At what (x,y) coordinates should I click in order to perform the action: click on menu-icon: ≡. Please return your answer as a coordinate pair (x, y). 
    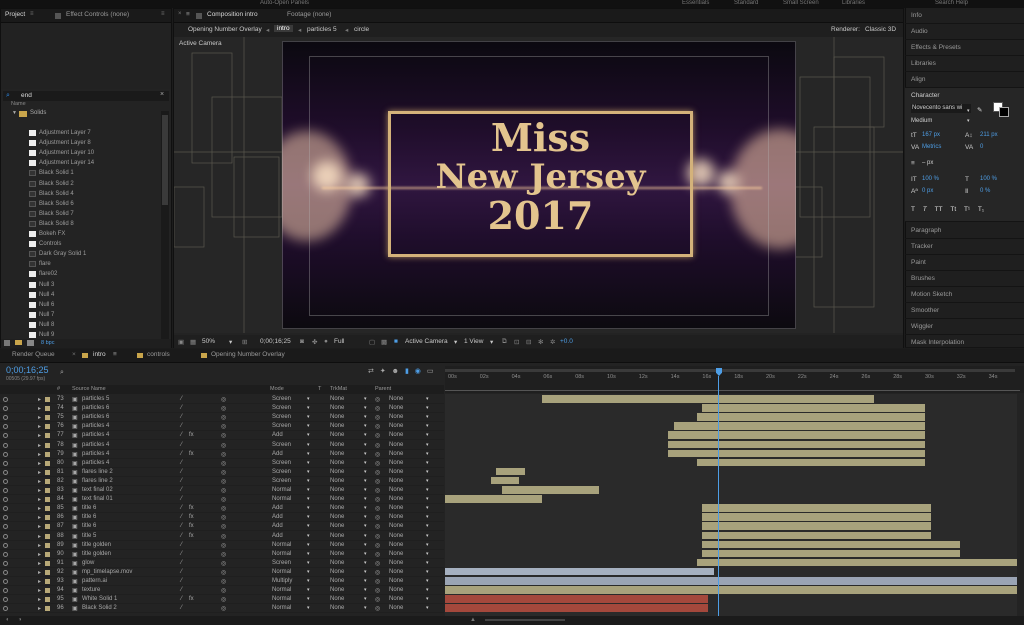
    Looking at the image, I should click on (188, 14).